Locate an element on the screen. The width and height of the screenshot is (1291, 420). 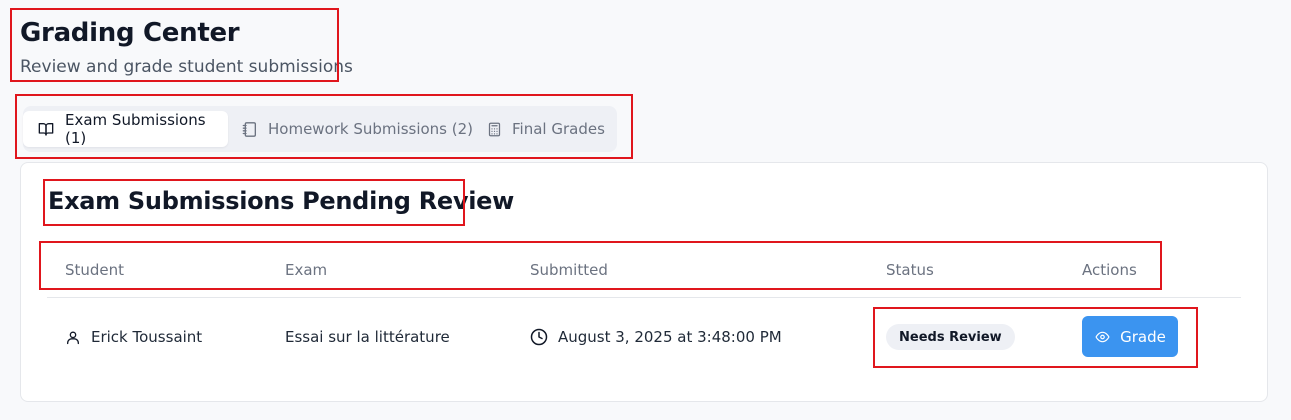
tab-homework-submissions: Homework Submissions (2) is located at coordinates (350, 129).